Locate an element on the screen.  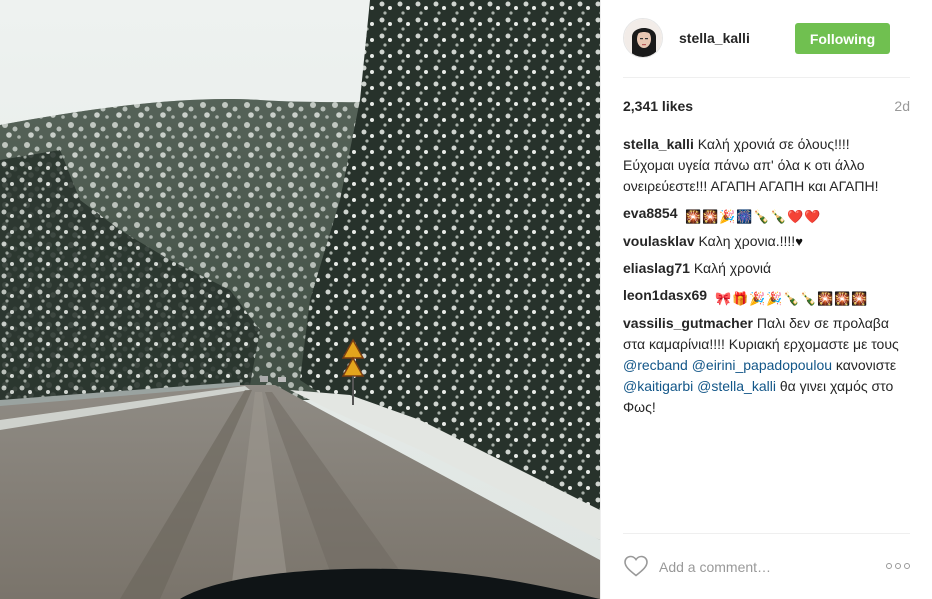
author-username: stella_kalli is located at coordinates (714, 38).